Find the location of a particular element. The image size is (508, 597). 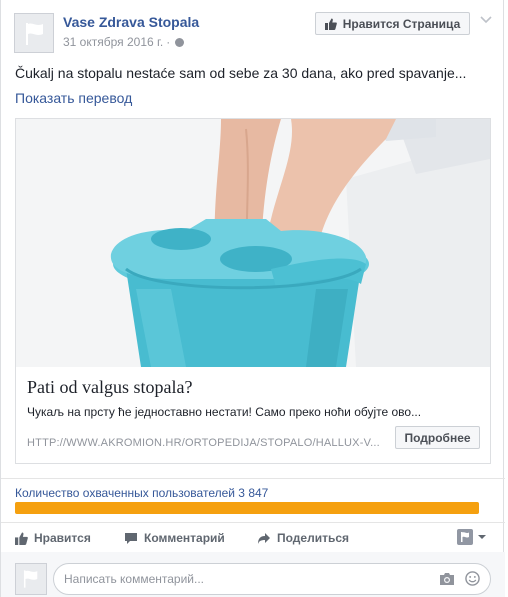

camera-icon is located at coordinates (447, 579).